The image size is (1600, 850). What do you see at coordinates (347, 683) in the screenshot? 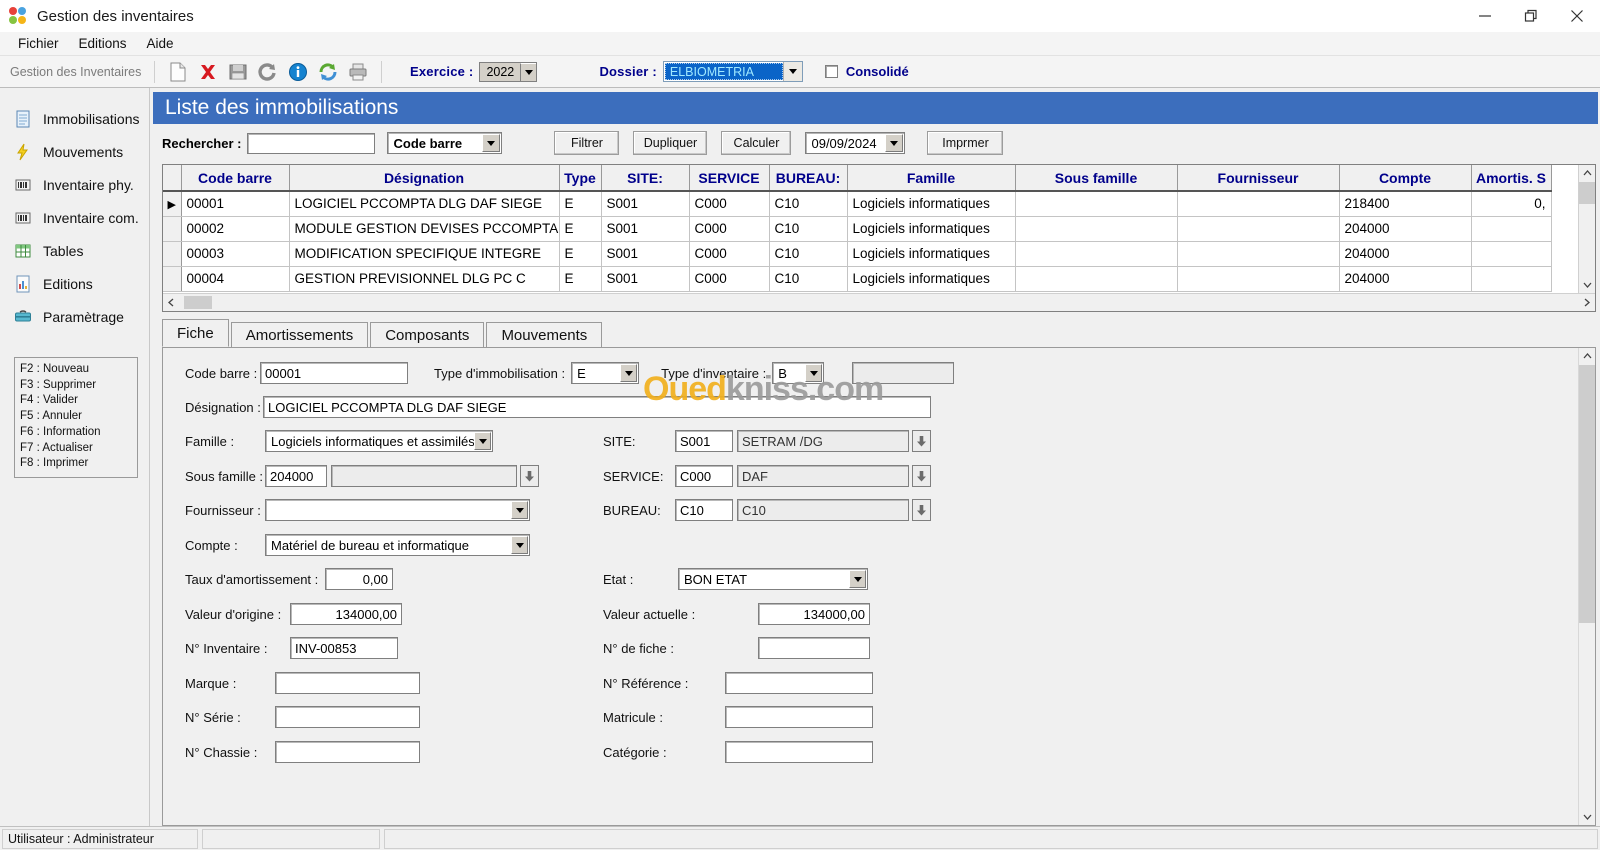
I see `marque-input` at bounding box center [347, 683].